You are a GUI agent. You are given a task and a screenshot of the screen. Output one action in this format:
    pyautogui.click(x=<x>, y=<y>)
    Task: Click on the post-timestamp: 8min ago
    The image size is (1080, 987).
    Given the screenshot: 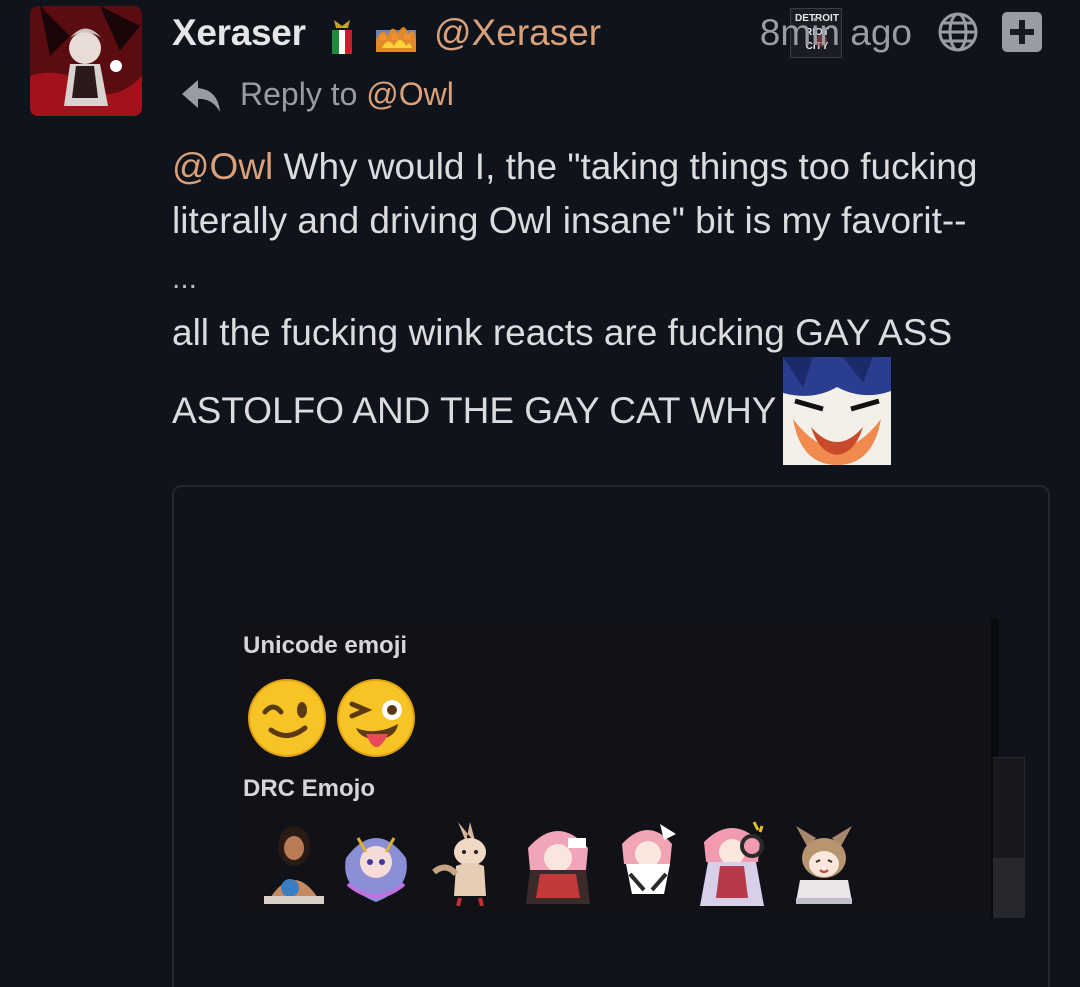 What is the action you would take?
    pyautogui.click(x=831, y=33)
    